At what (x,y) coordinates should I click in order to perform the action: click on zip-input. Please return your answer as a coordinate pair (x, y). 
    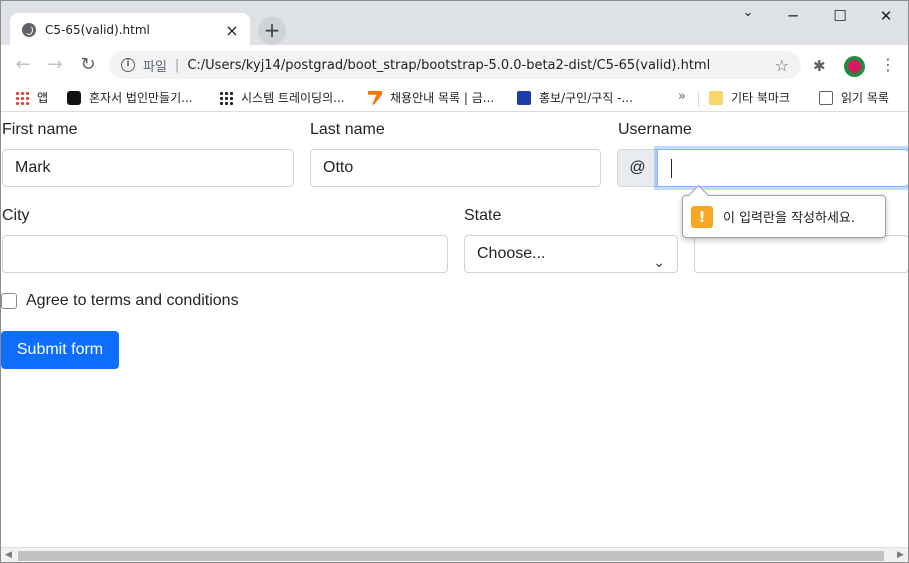
    Looking at the image, I should click on (801, 254).